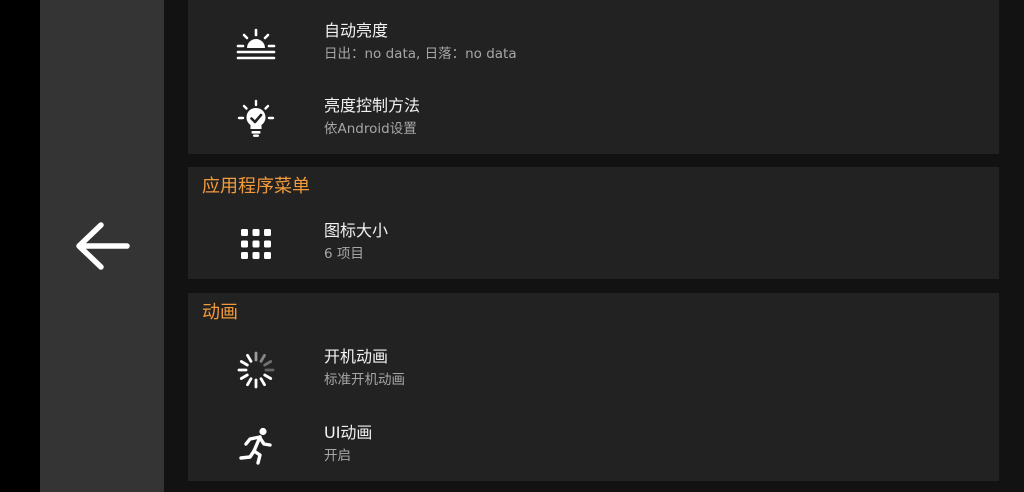  What do you see at coordinates (356, 30) in the screenshot?
I see `auto-brightness-title: 自动亮度` at bounding box center [356, 30].